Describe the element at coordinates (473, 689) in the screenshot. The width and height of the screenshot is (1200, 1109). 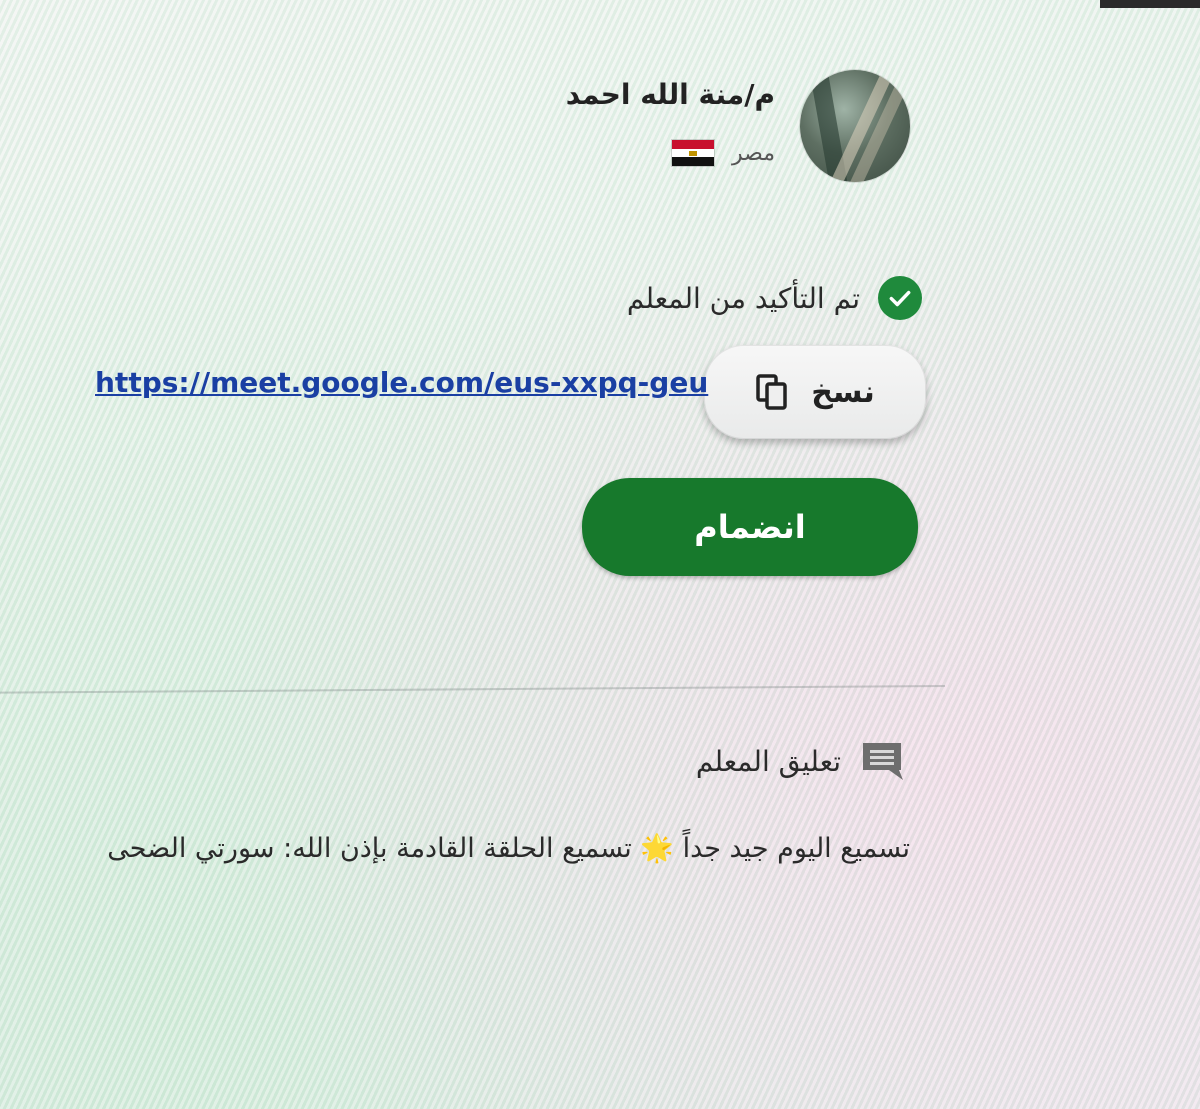
I see `divider` at that location.